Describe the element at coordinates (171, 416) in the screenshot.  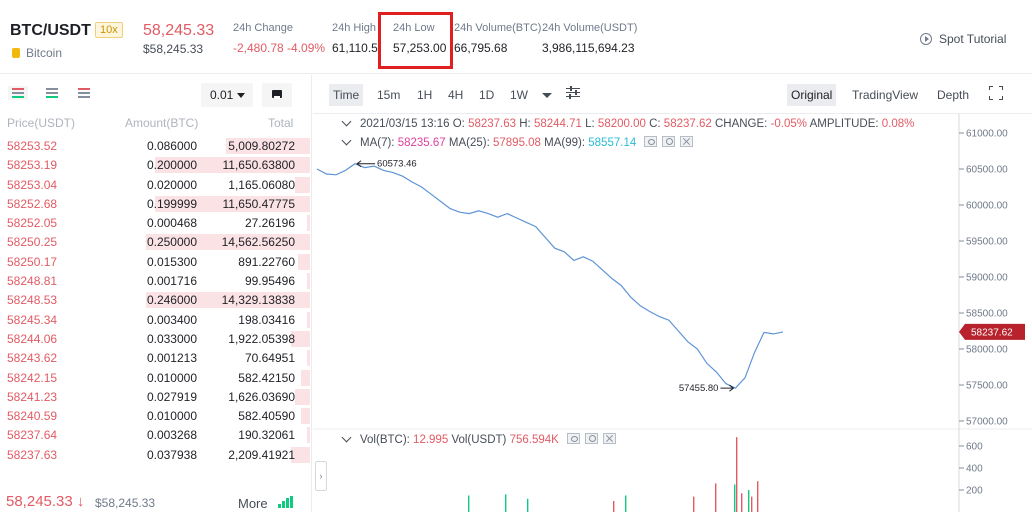
I see `ask-amount: 0.010000` at that location.